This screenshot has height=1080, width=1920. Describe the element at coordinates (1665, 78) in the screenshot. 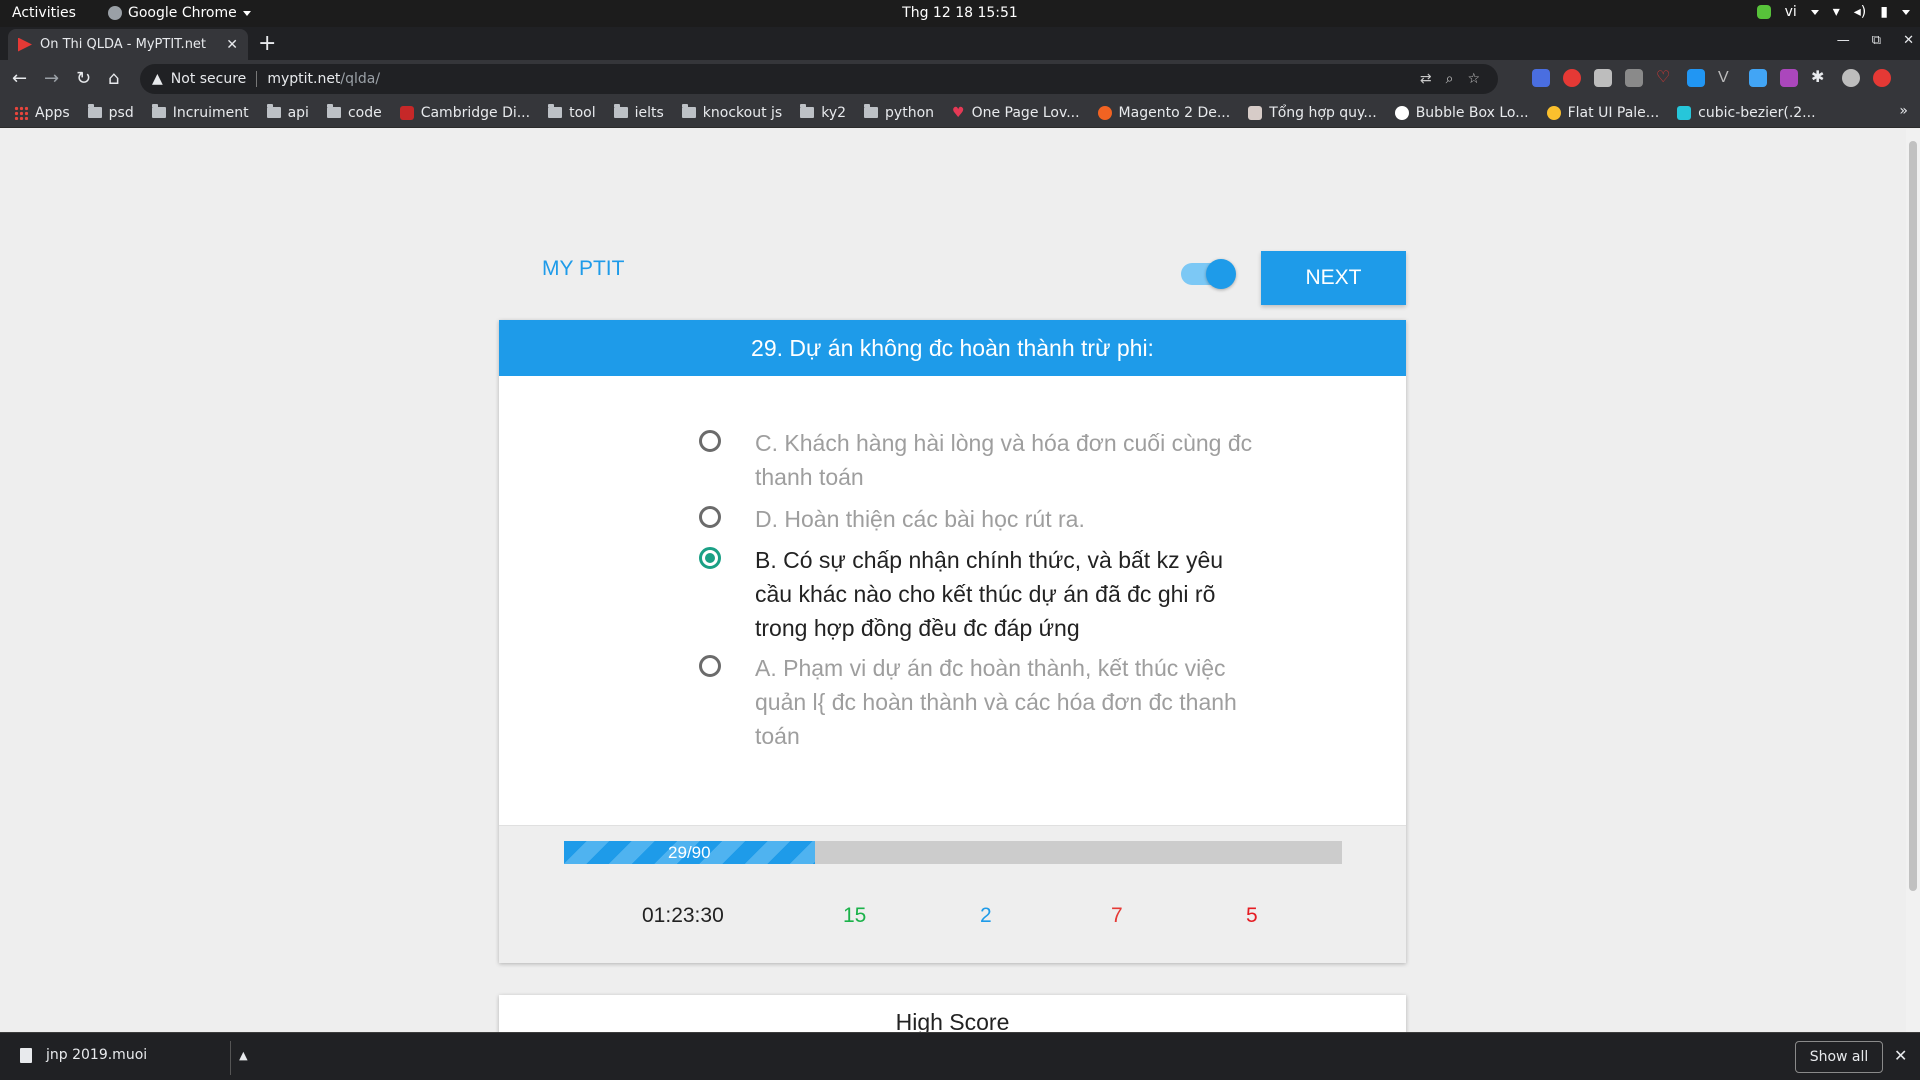

I see `heart-icon: ♡` at that location.